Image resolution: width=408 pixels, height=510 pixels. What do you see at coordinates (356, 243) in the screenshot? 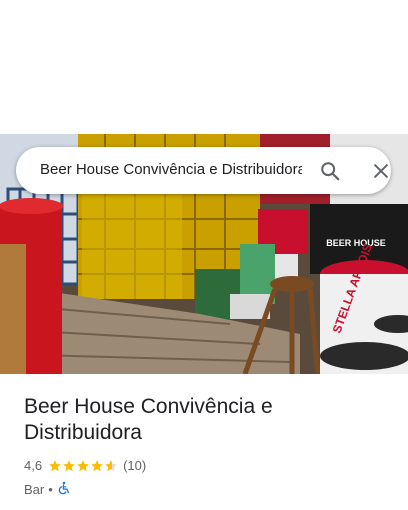
I see `photo-sign-text: BEER HOUSE` at bounding box center [356, 243].